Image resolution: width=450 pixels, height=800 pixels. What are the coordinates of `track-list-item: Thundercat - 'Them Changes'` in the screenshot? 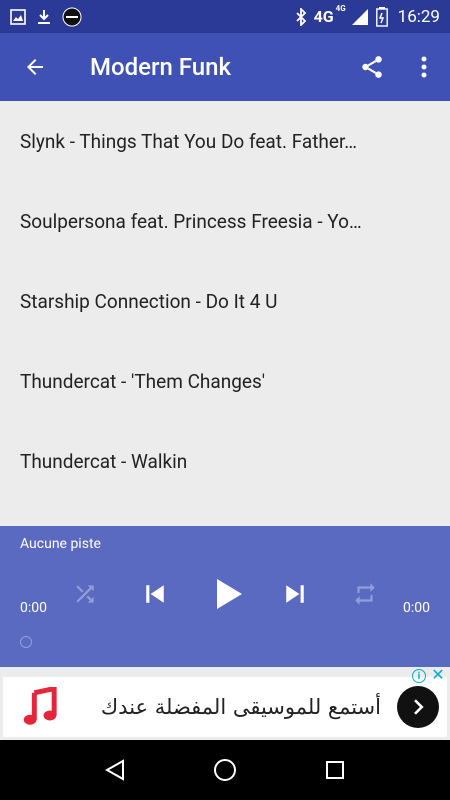 It's located at (225, 381).